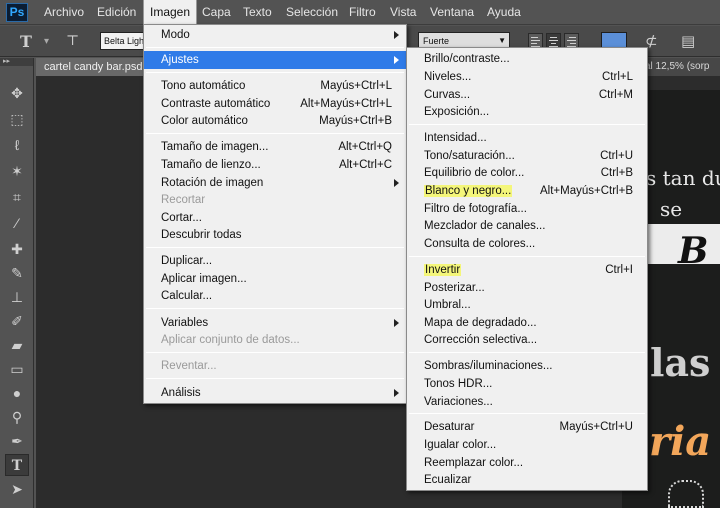 The image size is (720, 508). What do you see at coordinates (16, 62) in the screenshot?
I see `tools-panel-header: ▸▸` at bounding box center [16, 62].